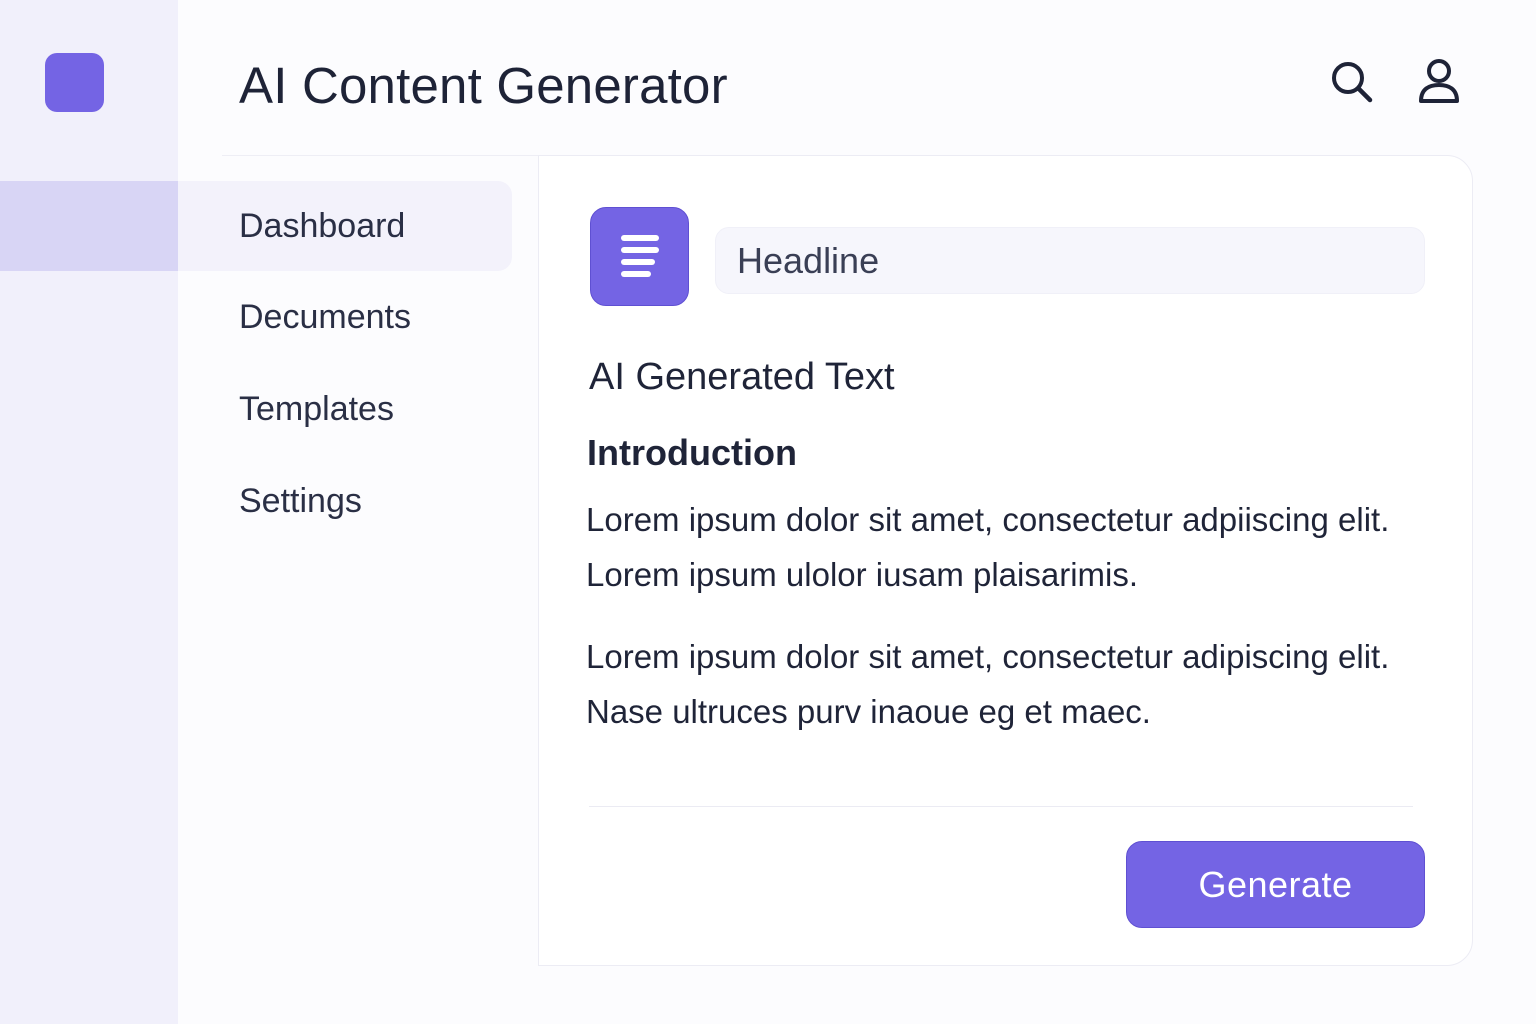 This screenshot has height=1024, width=1536. What do you see at coordinates (483, 85) in the screenshot?
I see `app-title: AI Content Generator` at bounding box center [483, 85].